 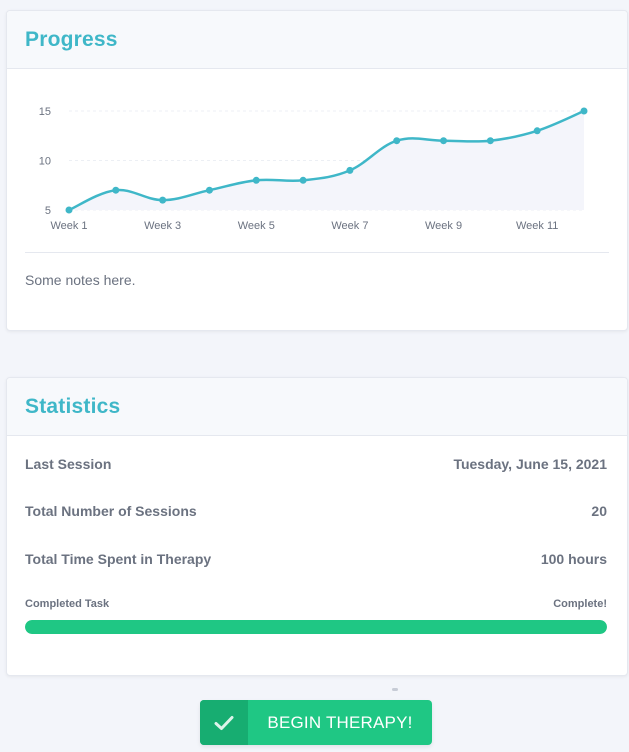 What do you see at coordinates (111, 511) in the screenshot?
I see `stat-label: Total Number of Sessions` at bounding box center [111, 511].